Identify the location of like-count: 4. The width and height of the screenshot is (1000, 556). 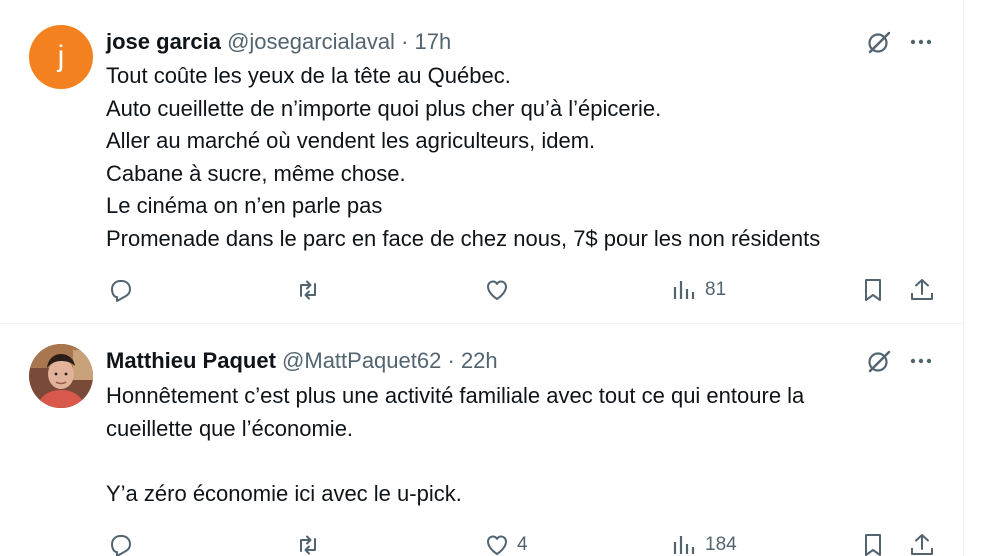
(522, 544).